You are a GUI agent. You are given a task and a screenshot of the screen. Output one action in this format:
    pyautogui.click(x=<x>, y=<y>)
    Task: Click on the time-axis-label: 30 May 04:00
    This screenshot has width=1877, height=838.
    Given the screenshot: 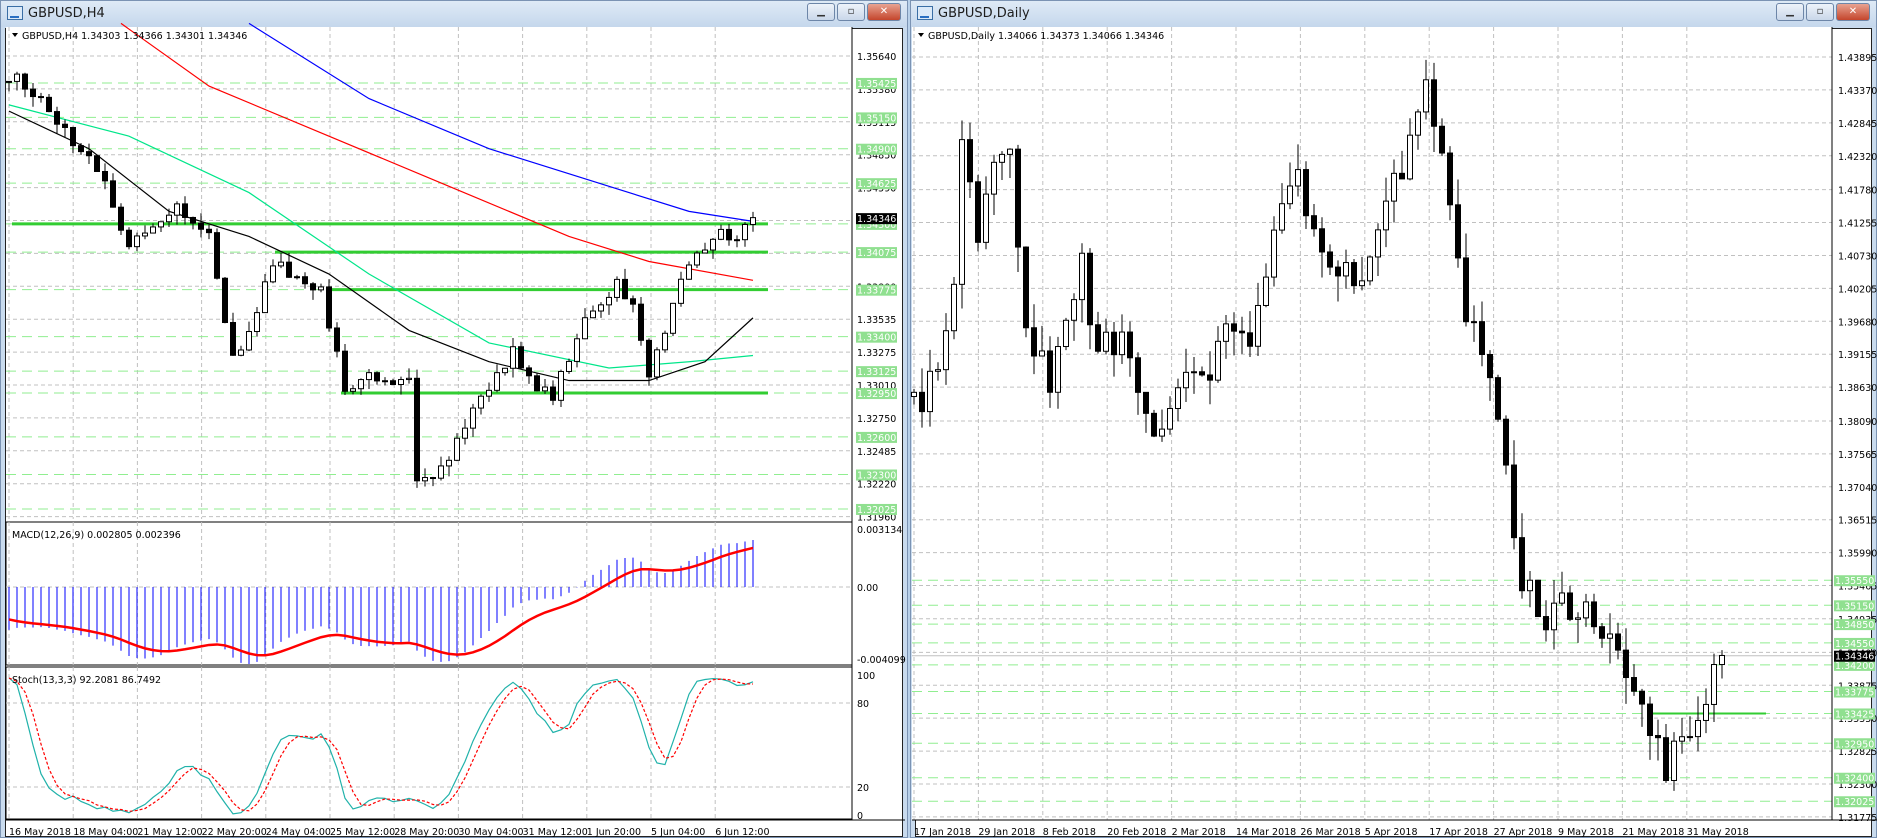 What is the action you would take?
    pyautogui.click(x=490, y=832)
    